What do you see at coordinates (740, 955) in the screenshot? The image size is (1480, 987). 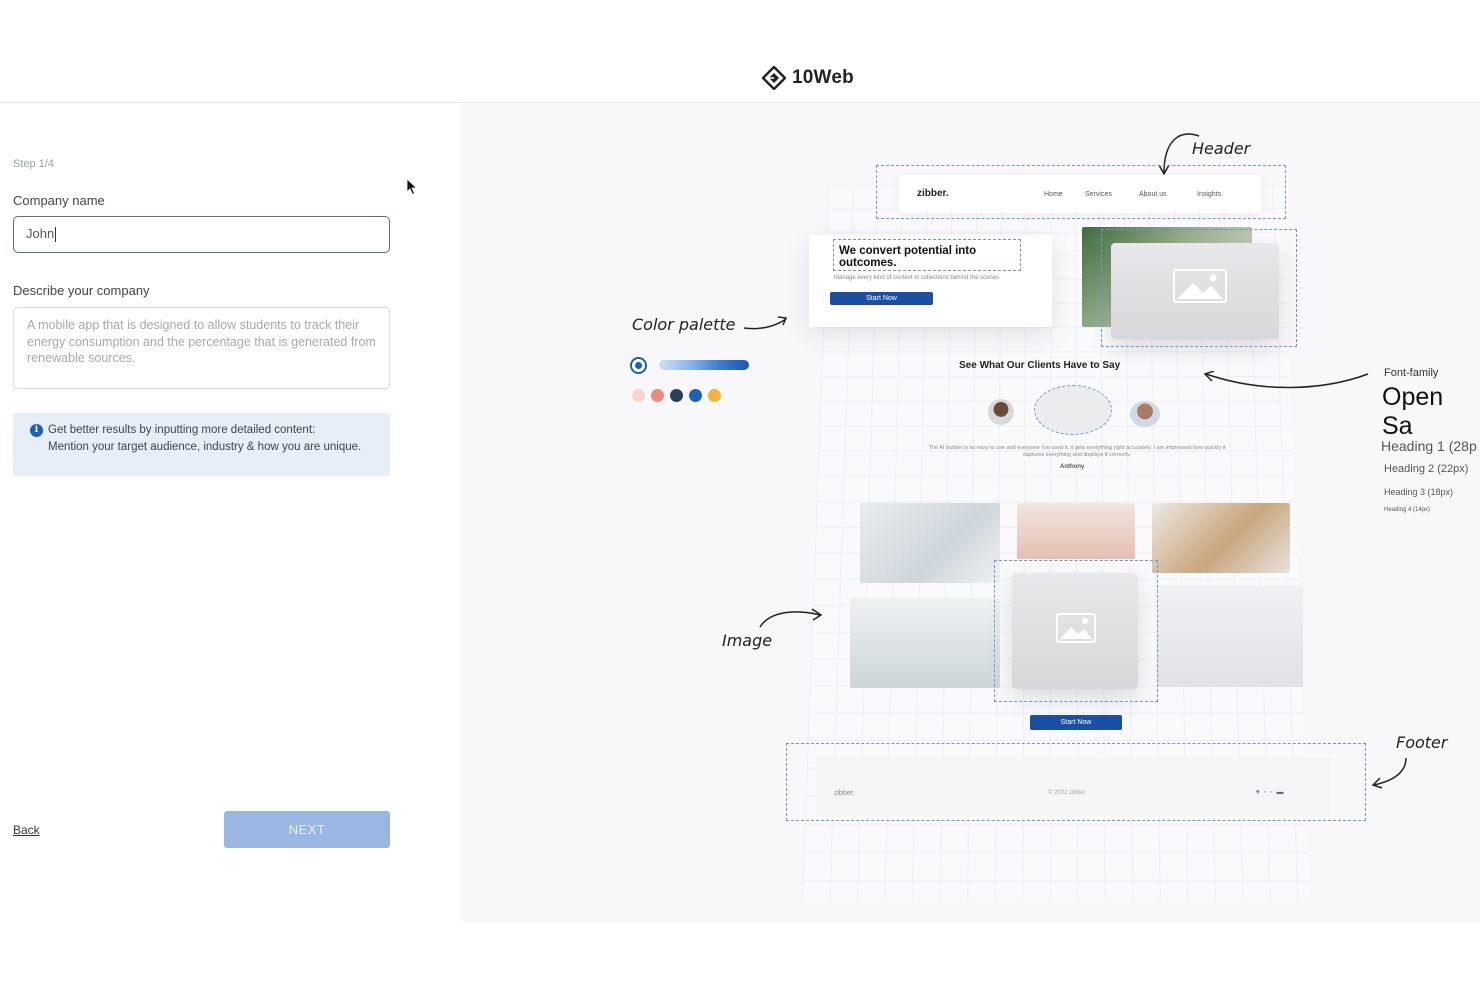 I see `bottom-strip` at bounding box center [740, 955].